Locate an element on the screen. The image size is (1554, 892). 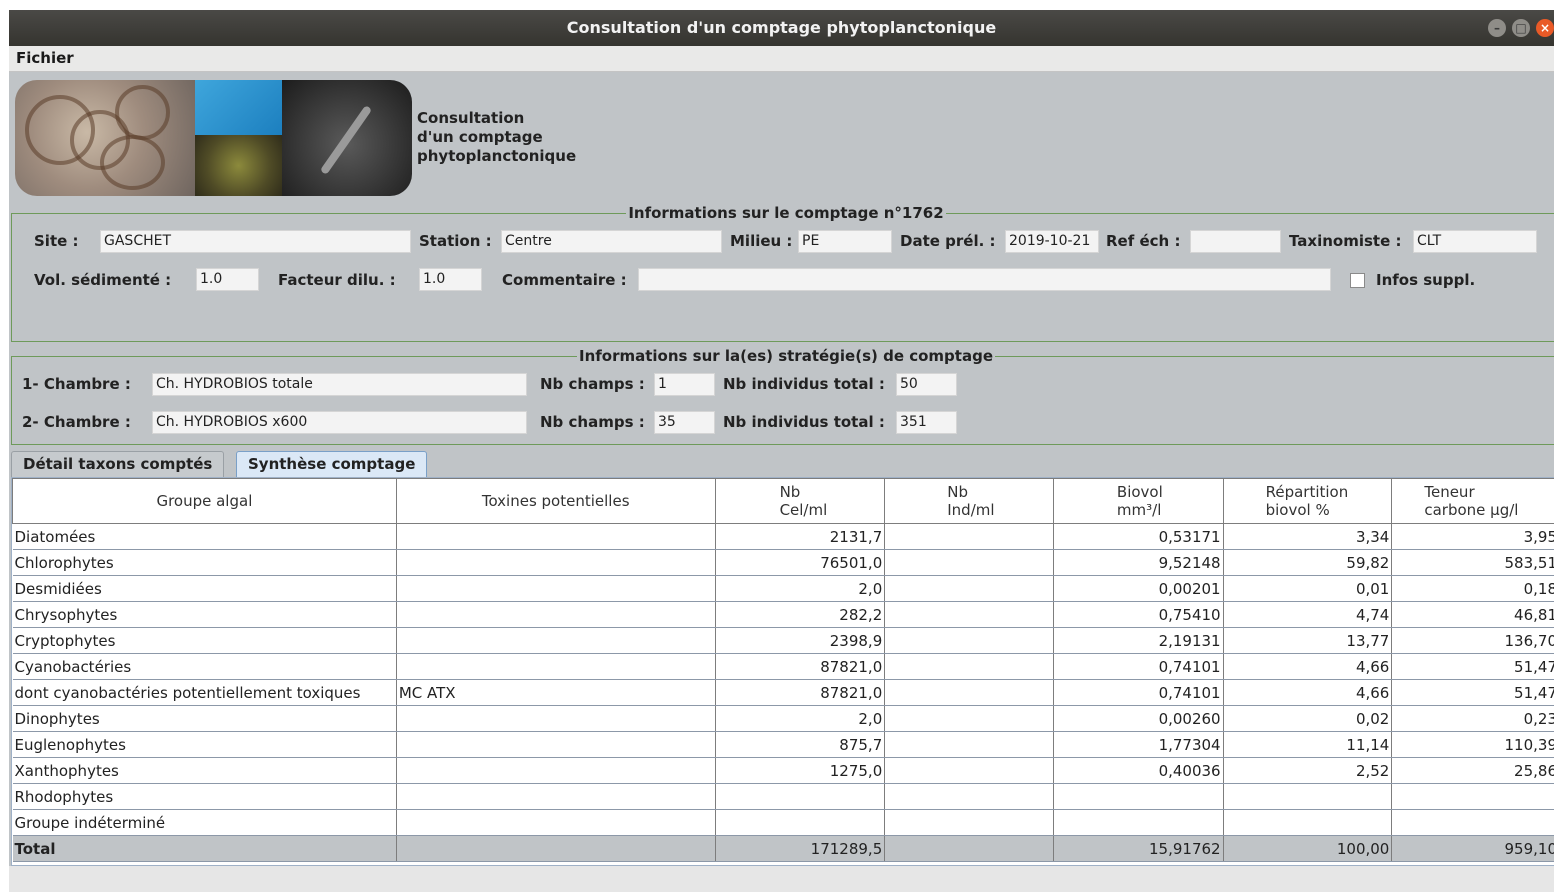
nb-champs-2-field: 35 is located at coordinates (684, 422).